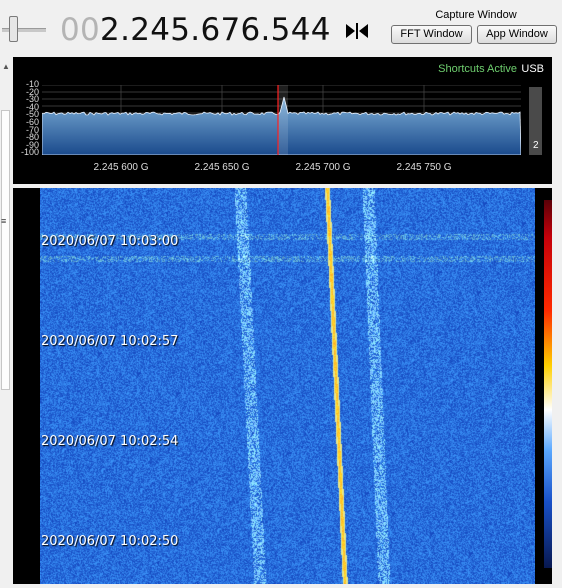 The width and height of the screenshot is (562, 588). I want to click on bowtie-icon, so click(357, 31).